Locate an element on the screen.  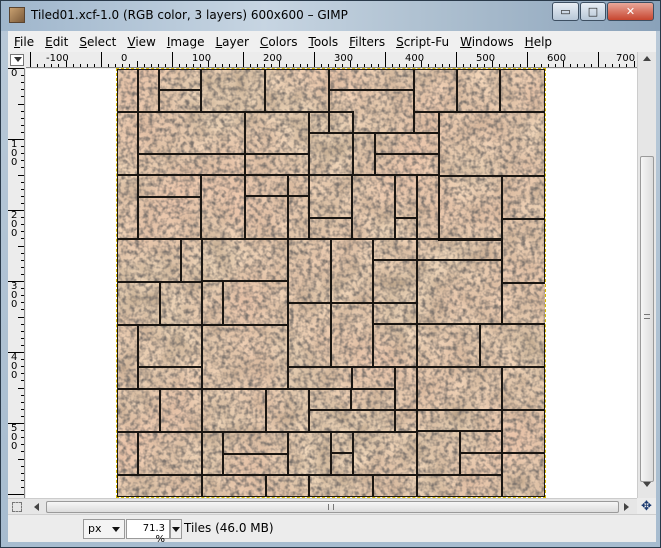
ruler-label: 700 is located at coordinates (626, 58).